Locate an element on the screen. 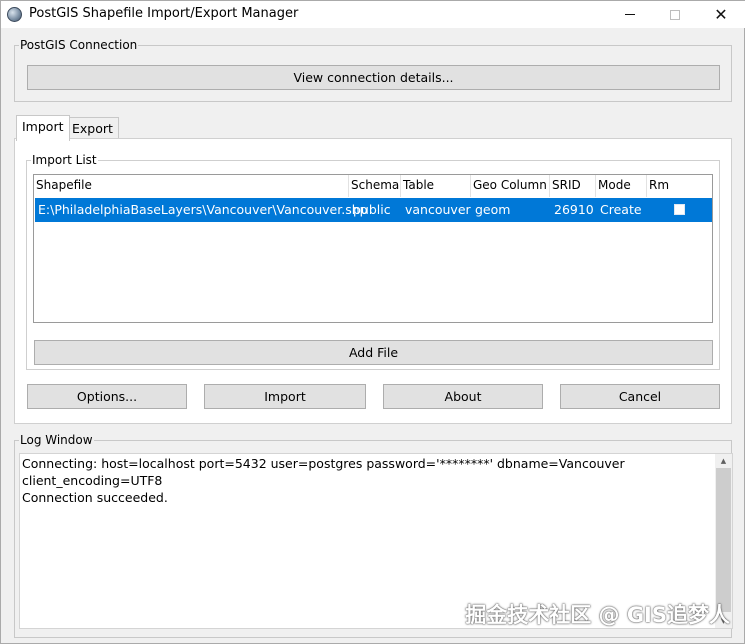  rm-checkbox is located at coordinates (679, 209).